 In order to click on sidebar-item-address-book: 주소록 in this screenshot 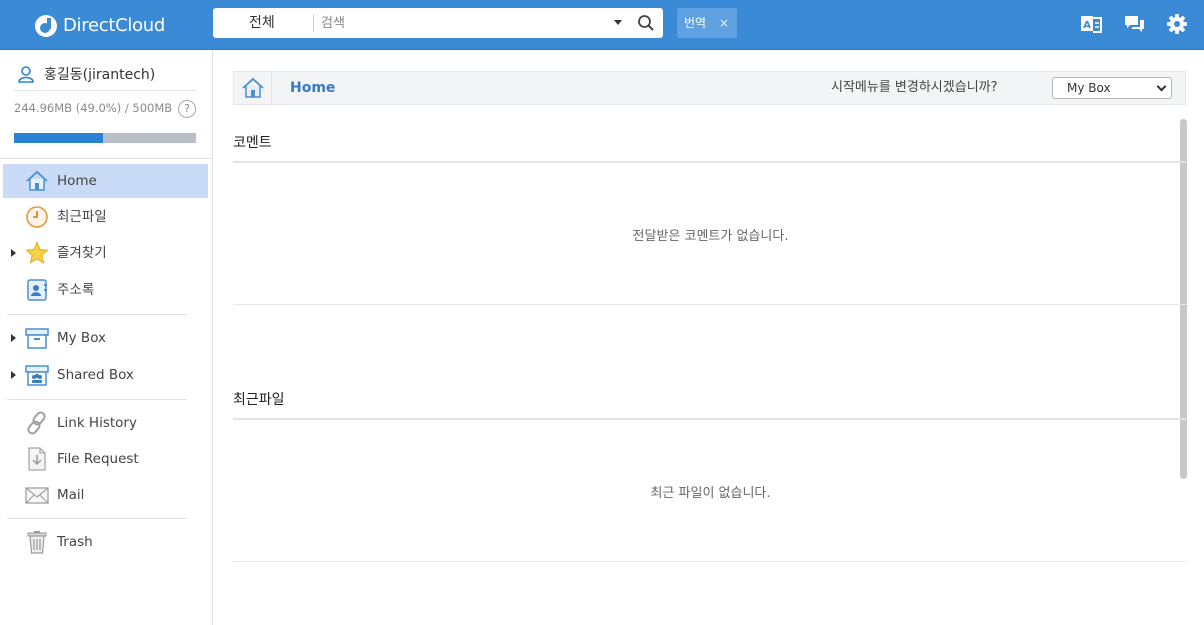, I will do `click(105, 290)`.